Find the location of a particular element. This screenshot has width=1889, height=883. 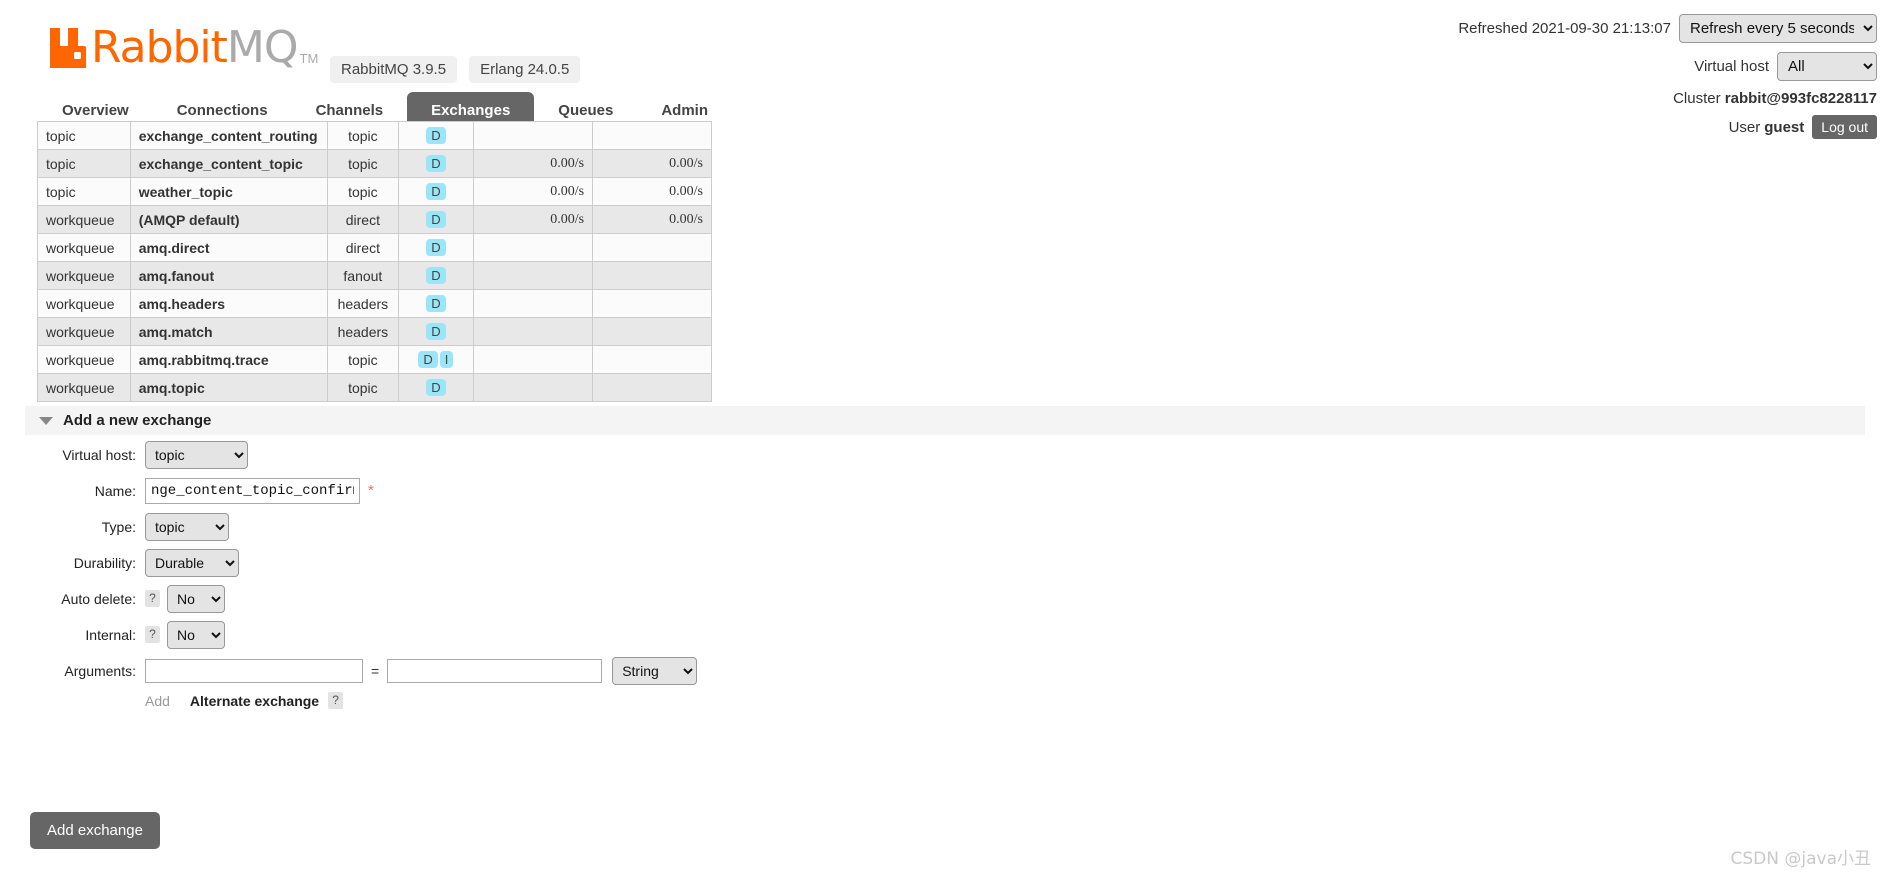

table-row: workqueue amq.match headers D is located at coordinates (374, 331).